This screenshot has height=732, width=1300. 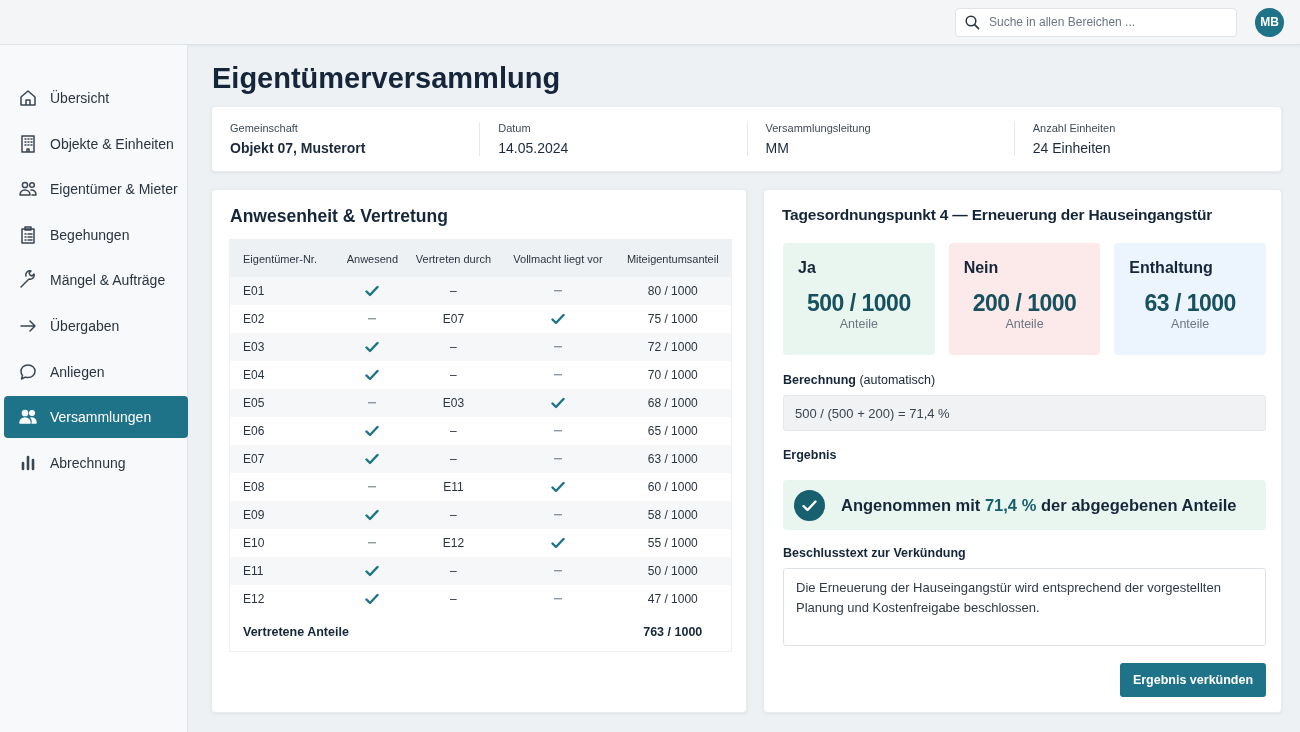 I want to click on info-value: 24 Einheiten, so click(x=1072, y=148).